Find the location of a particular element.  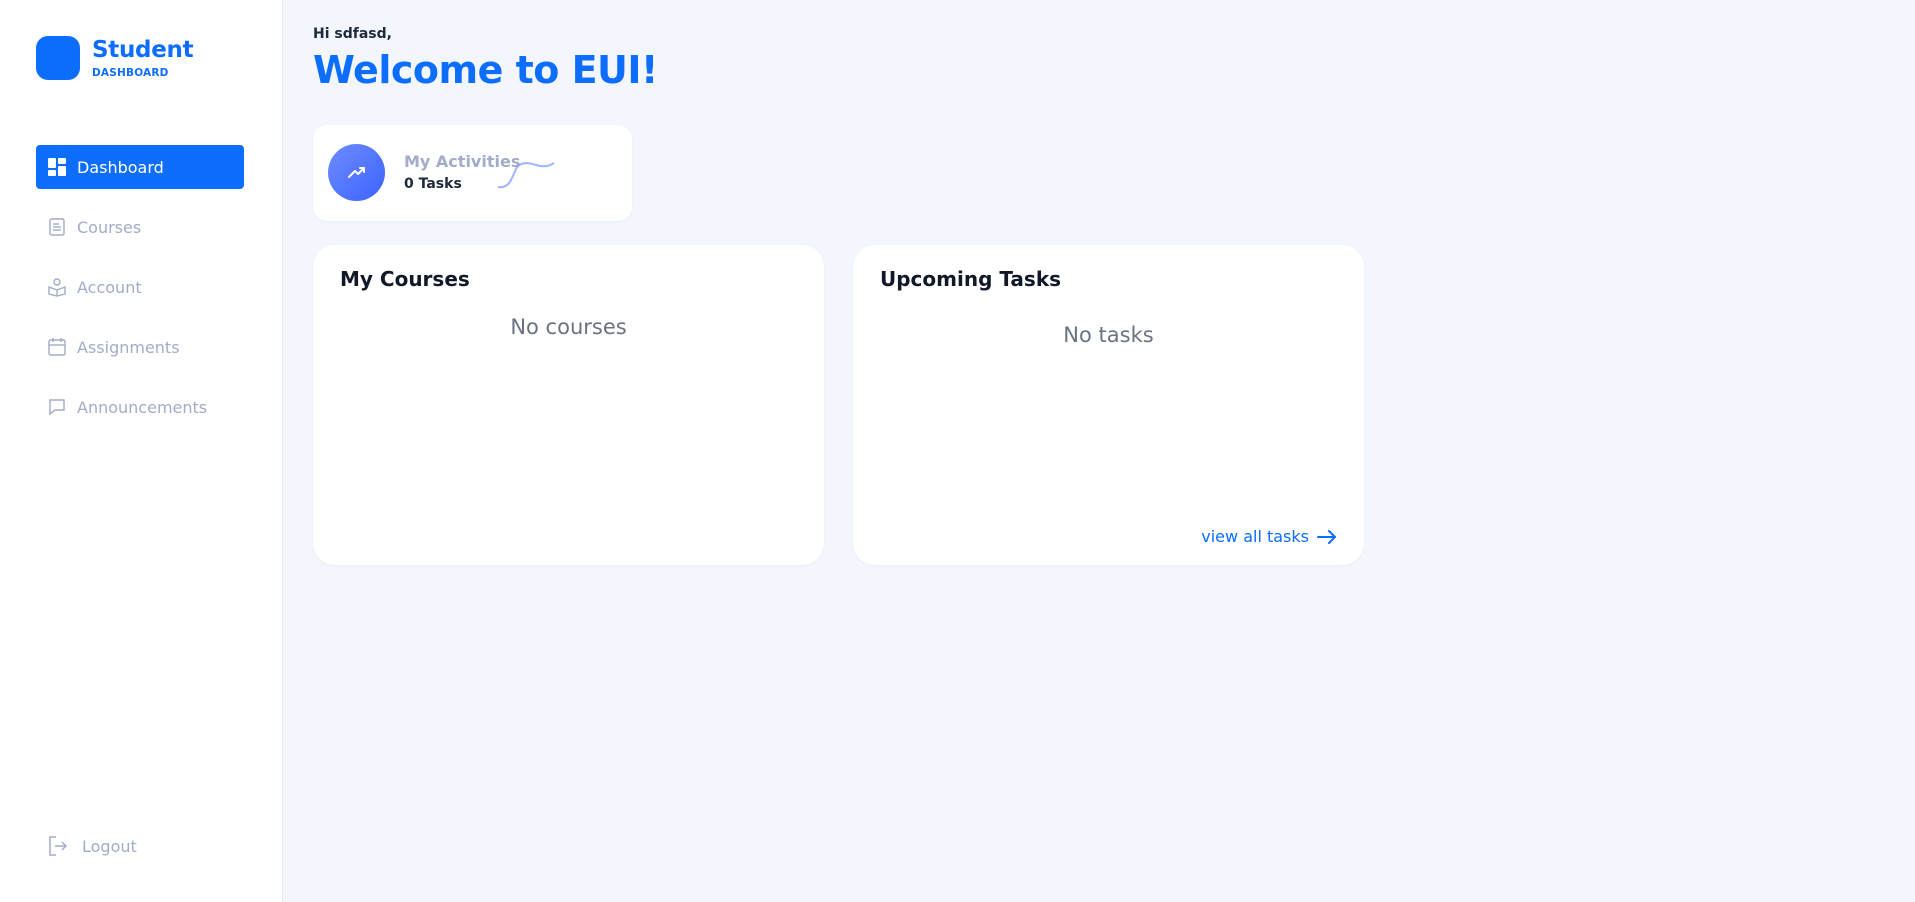

sidebar-item-dashboard: Dashboard is located at coordinates (140, 167).